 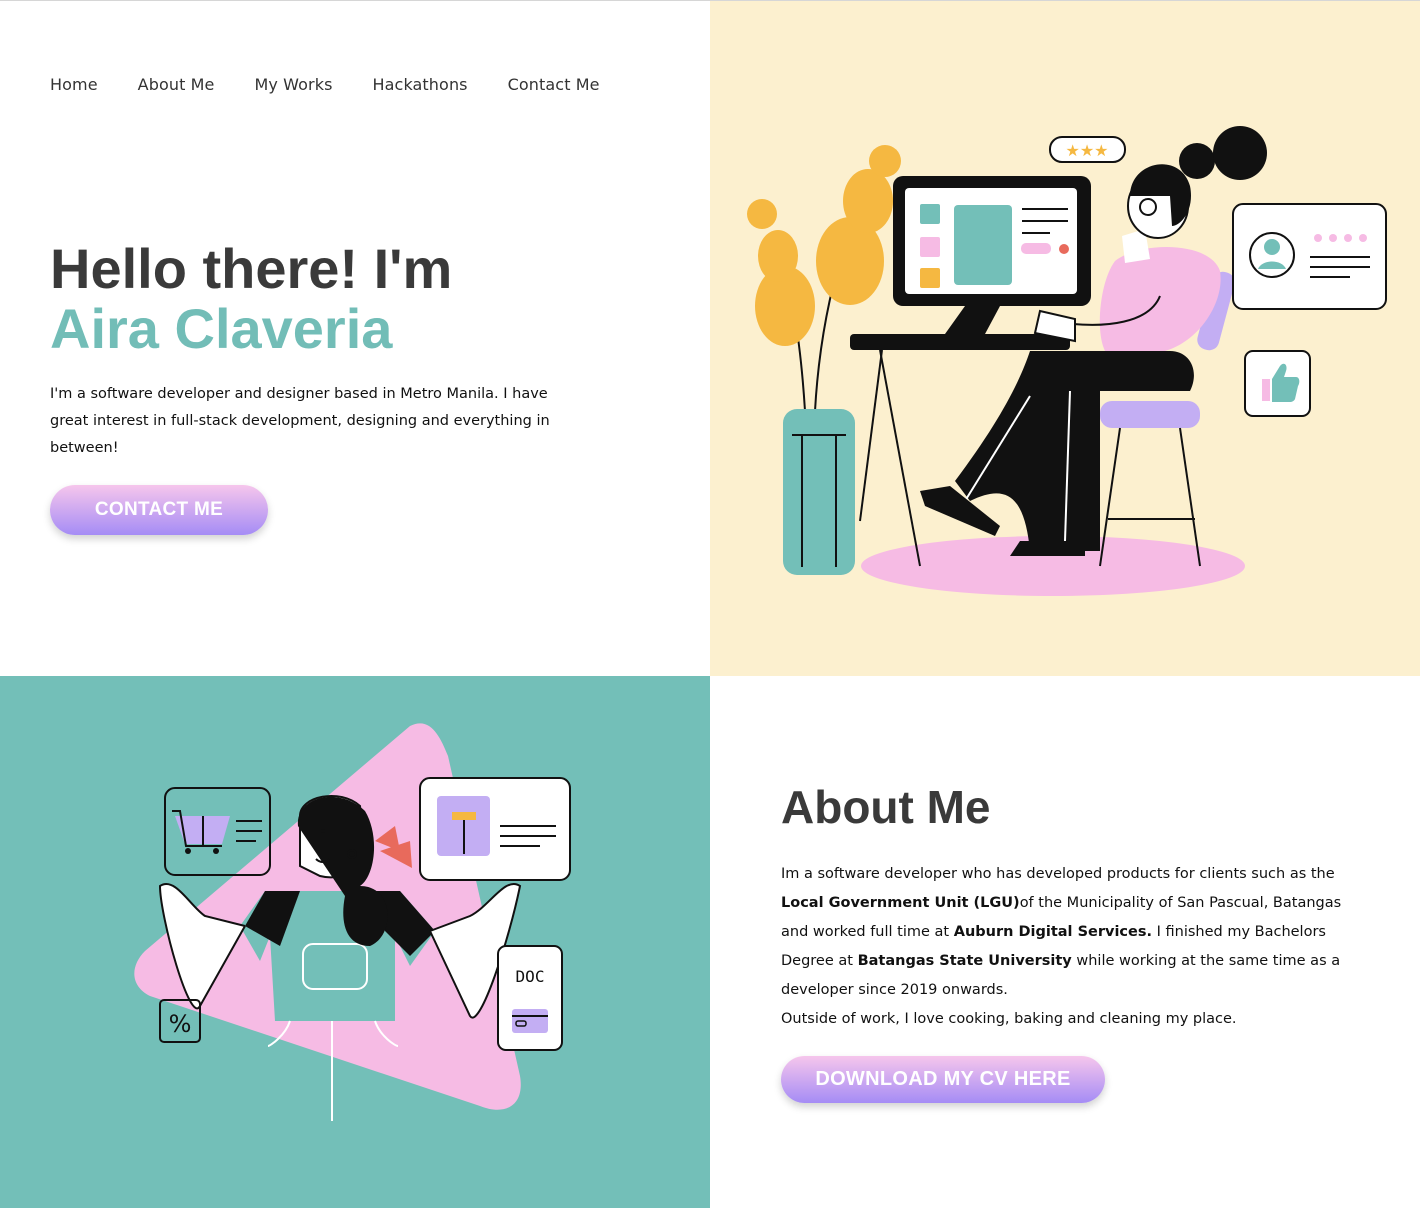 I want to click on nav-about-link: About Me, so click(x=176, y=84).